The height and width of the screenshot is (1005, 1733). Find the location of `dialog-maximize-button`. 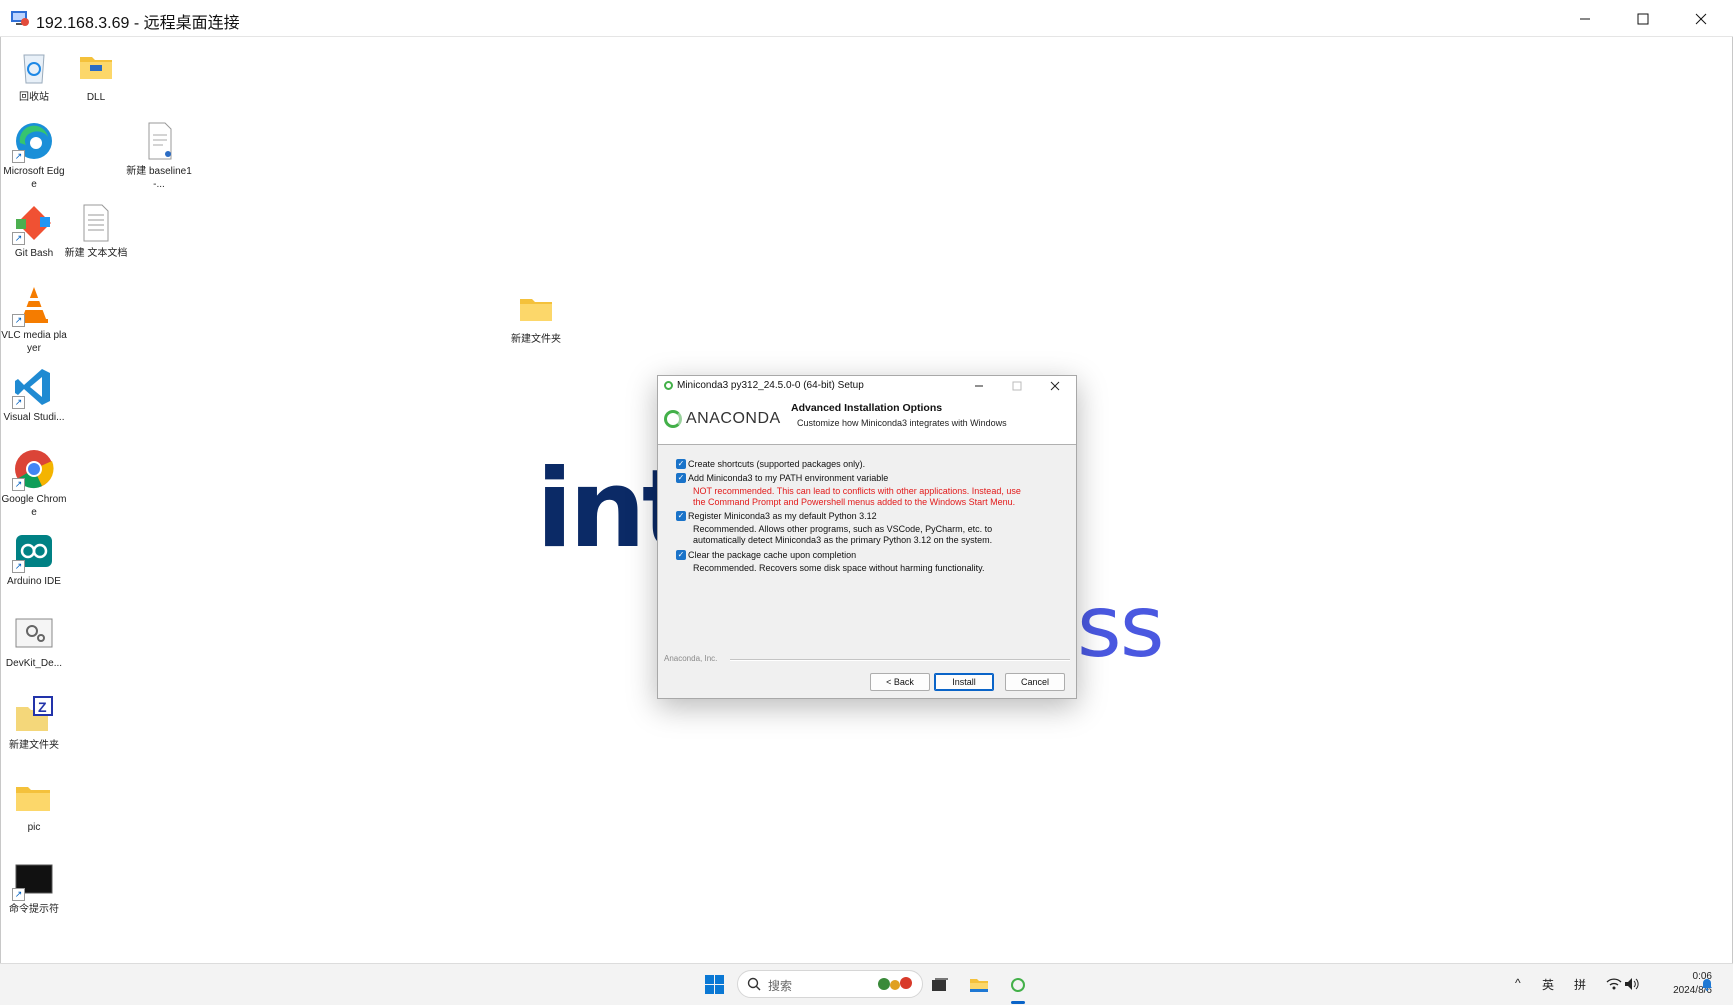

dialog-maximize-button is located at coordinates (1017, 386).